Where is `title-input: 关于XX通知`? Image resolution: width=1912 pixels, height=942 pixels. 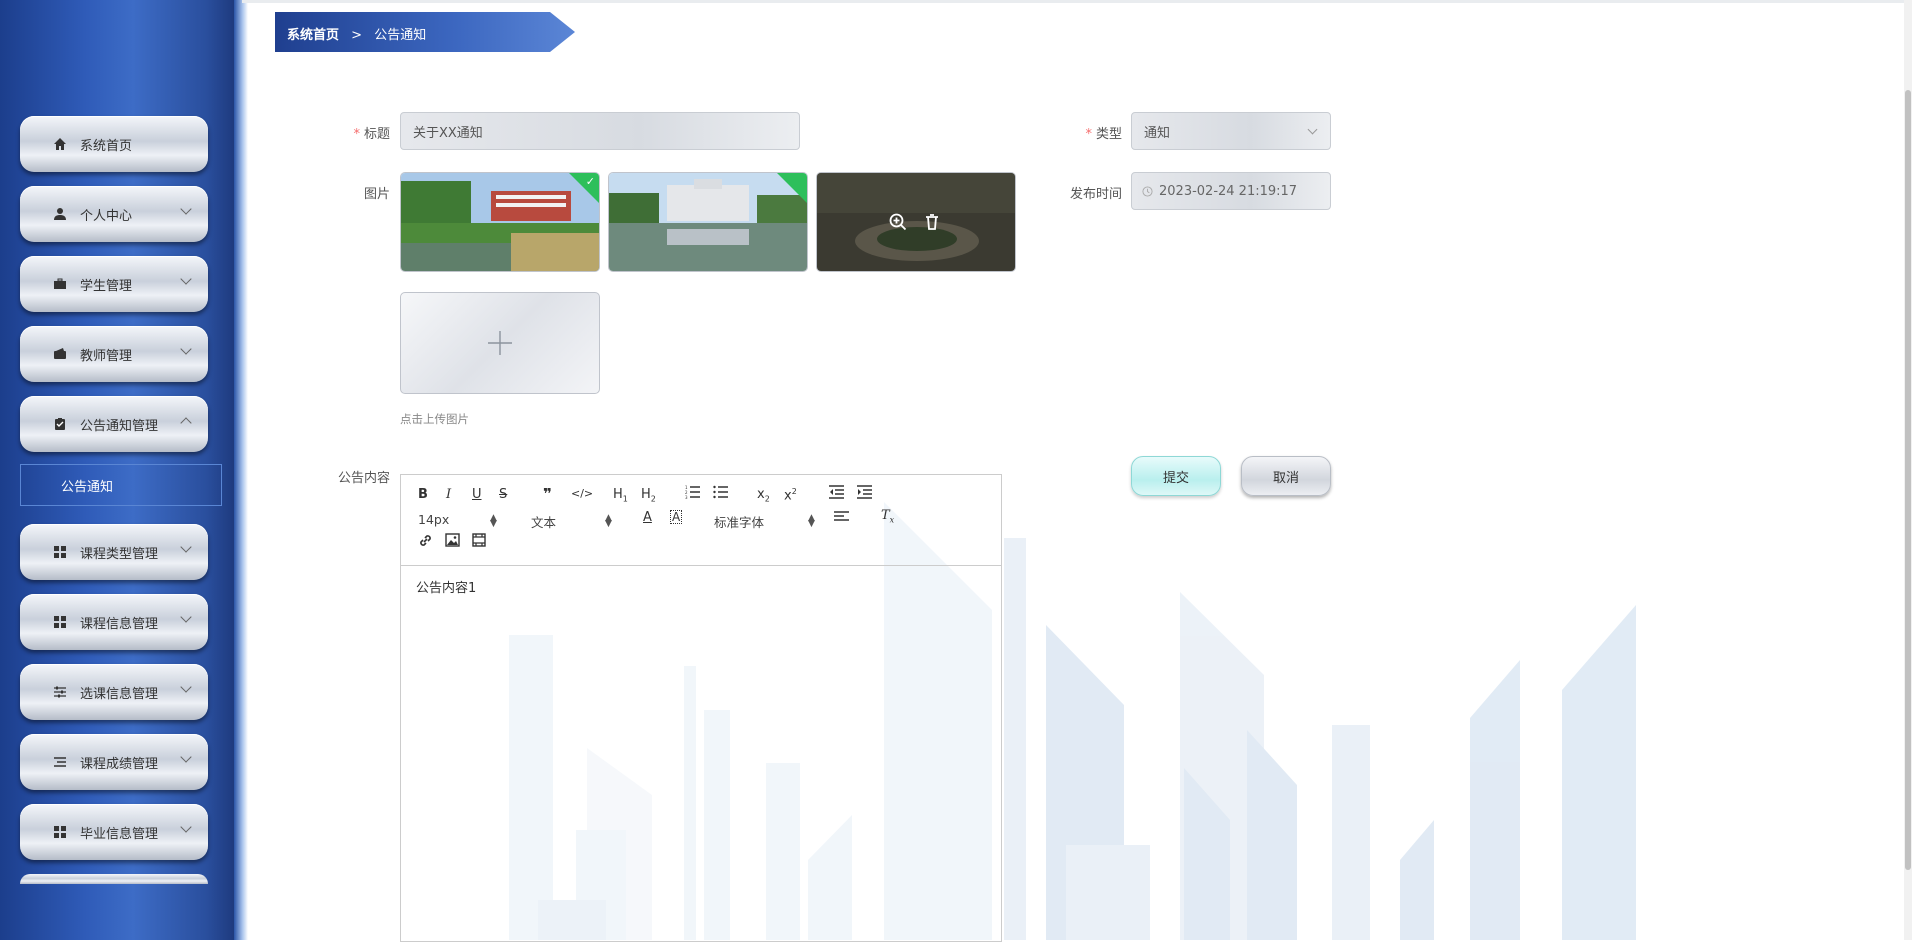 title-input: 关于XX通知 is located at coordinates (600, 131).